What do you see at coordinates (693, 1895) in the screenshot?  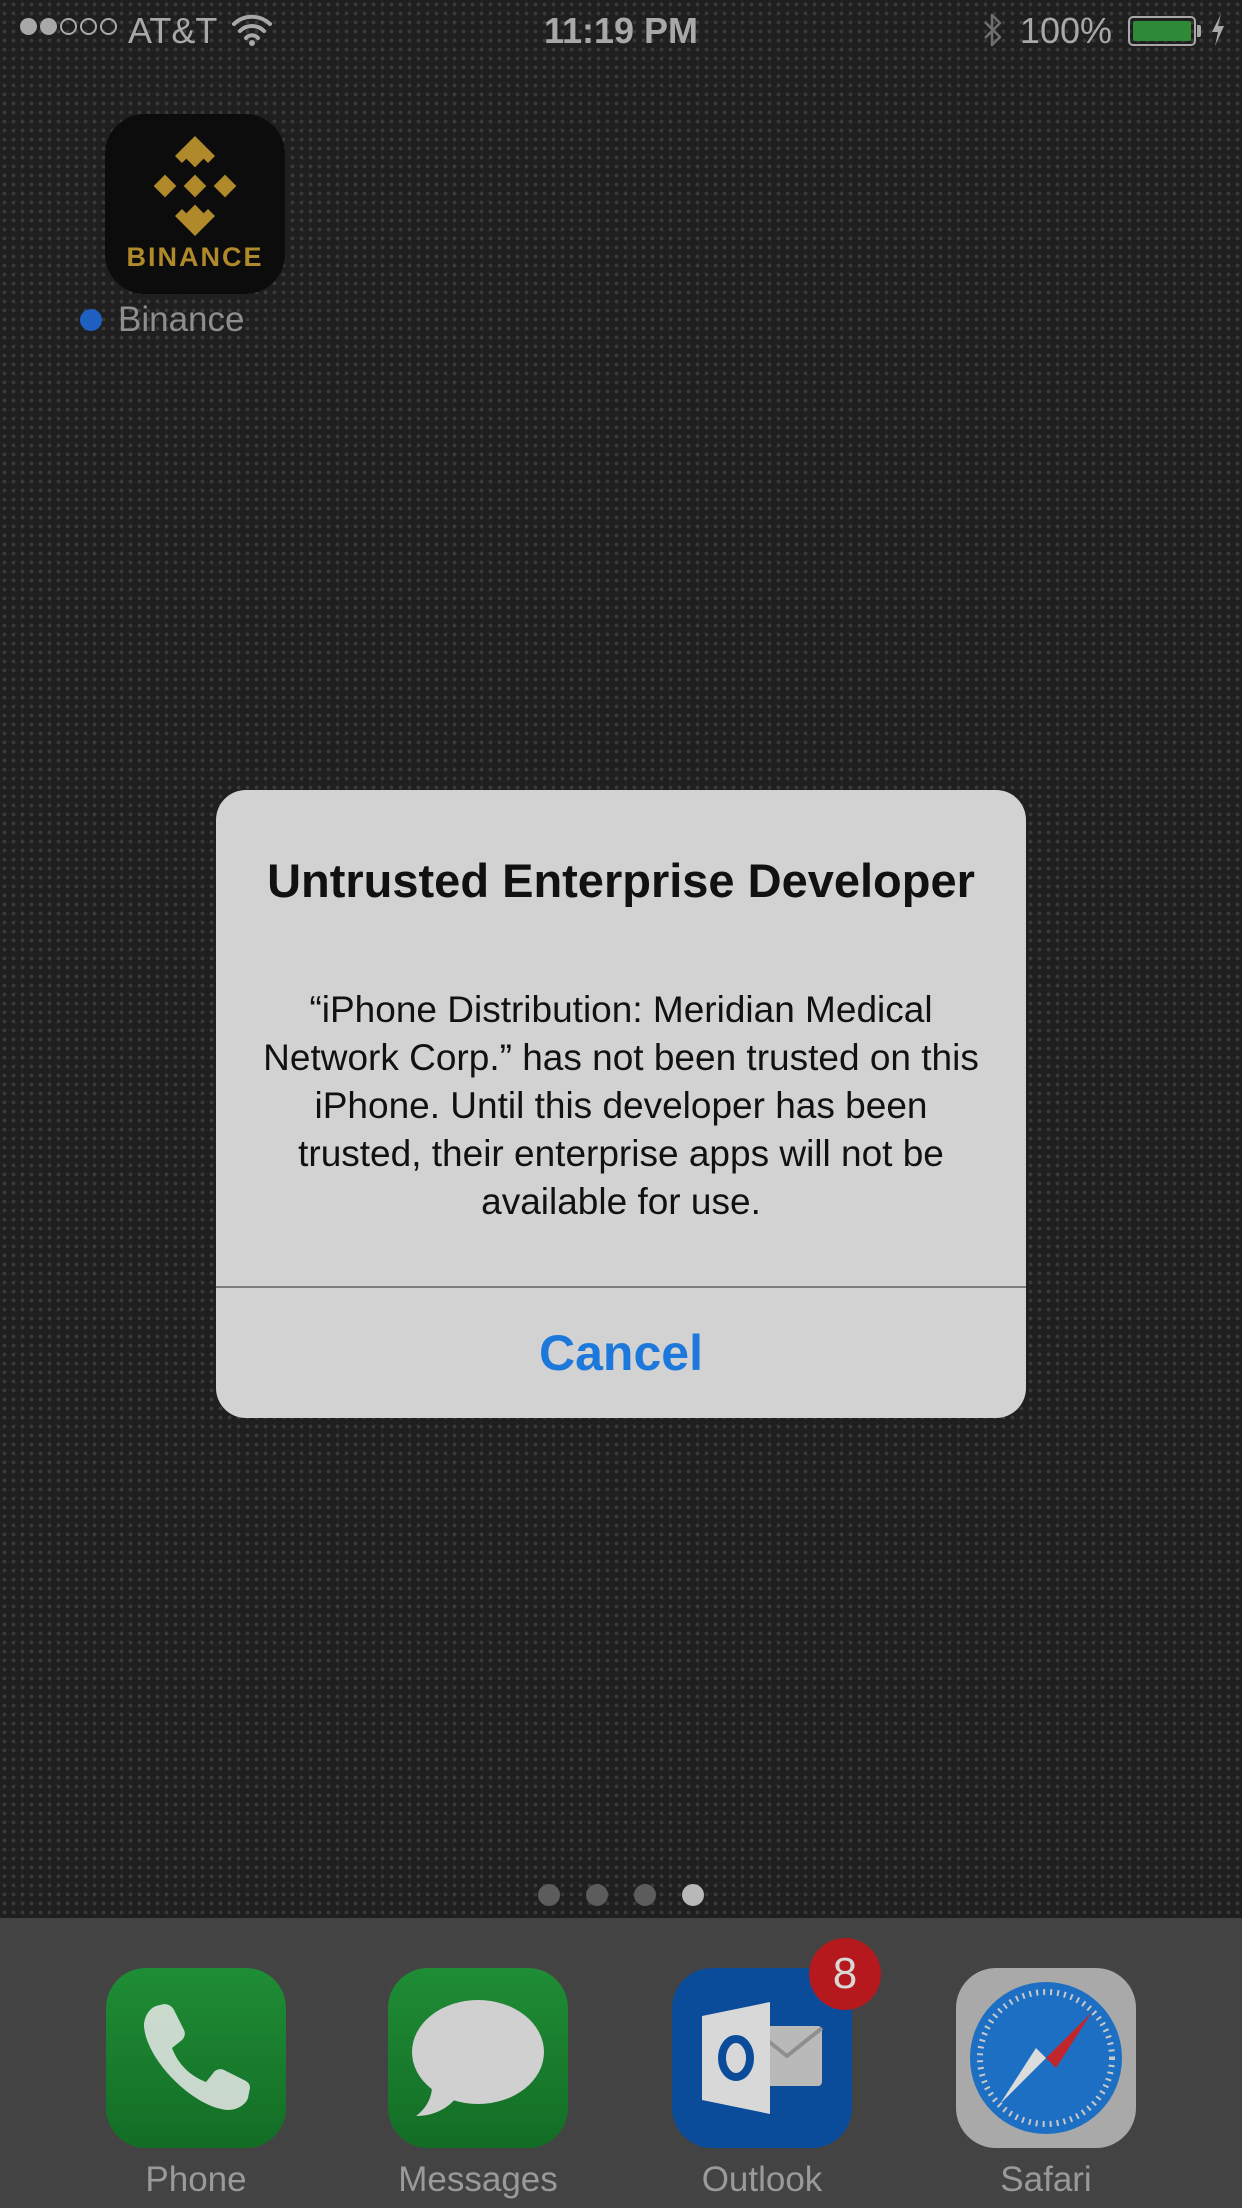 I see `page-dot-active` at bounding box center [693, 1895].